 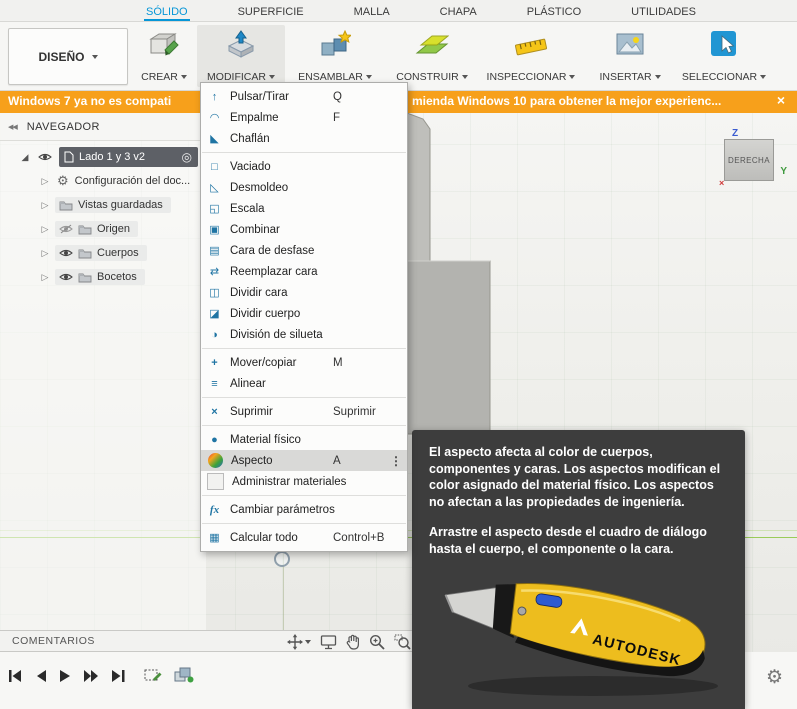 What do you see at coordinates (526, 77) in the screenshot?
I see `inspect-label: INSPECCIONAR` at bounding box center [526, 77].